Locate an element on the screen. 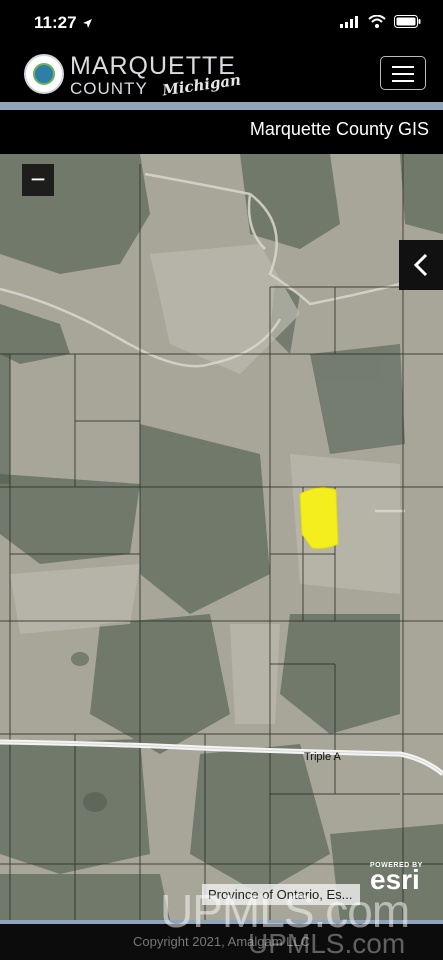 Image resolution: width=443 pixels, height=960 pixels. location-arrow-icon is located at coordinates (87, 25).